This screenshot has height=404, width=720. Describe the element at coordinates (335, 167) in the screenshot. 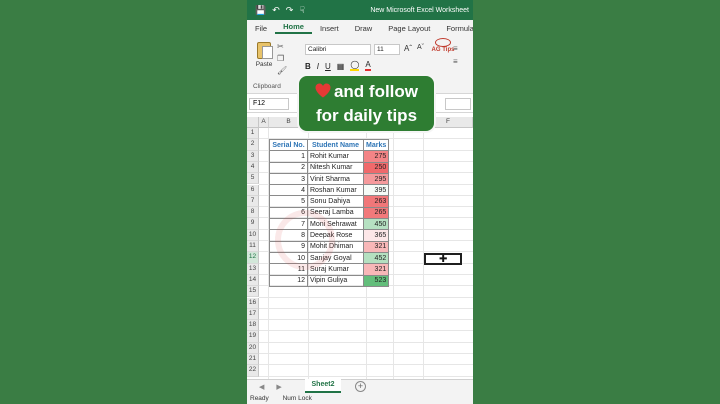

I see `name-cell: Nitesh Kumar` at that location.